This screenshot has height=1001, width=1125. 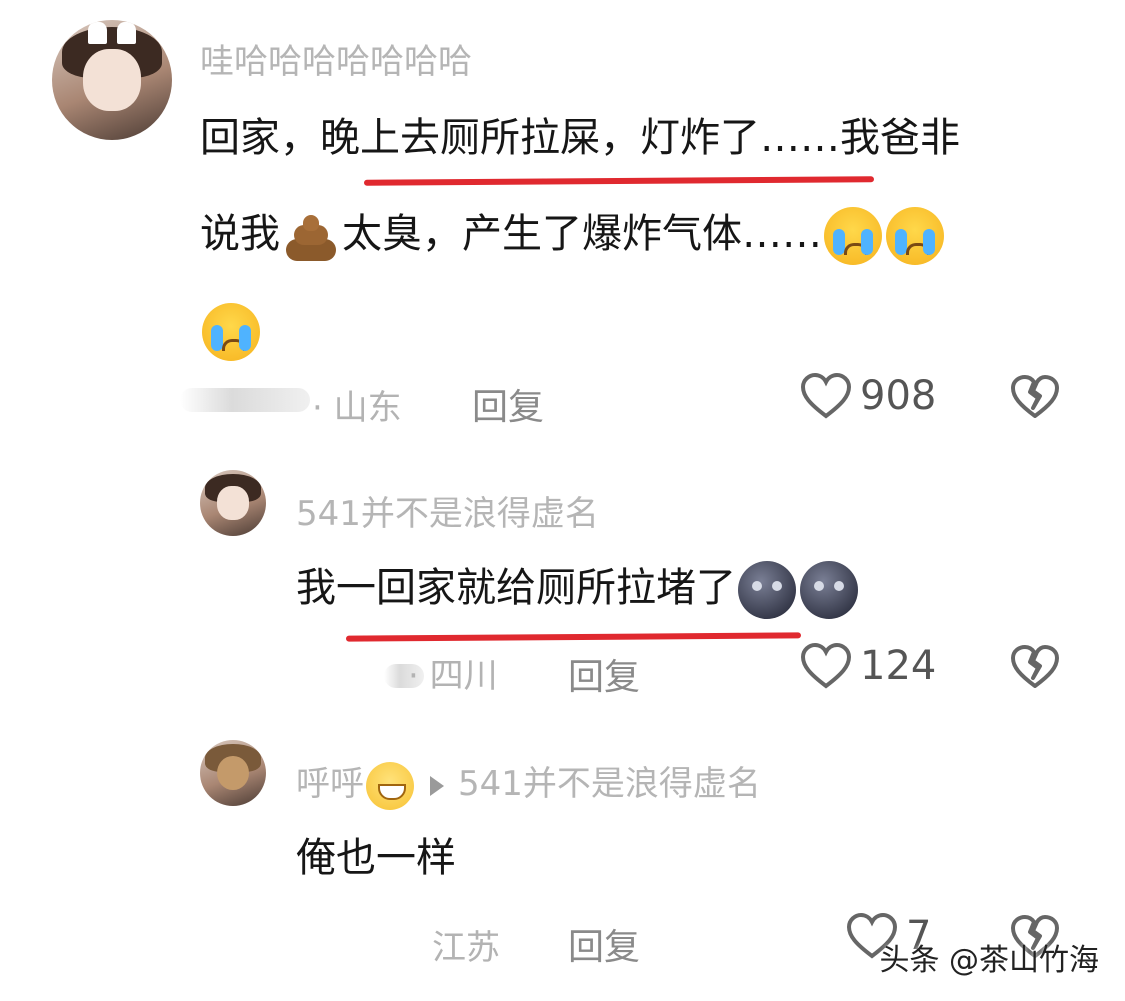 What do you see at coordinates (376, 858) in the screenshot?
I see `comment-text: 俺也一样` at bounding box center [376, 858].